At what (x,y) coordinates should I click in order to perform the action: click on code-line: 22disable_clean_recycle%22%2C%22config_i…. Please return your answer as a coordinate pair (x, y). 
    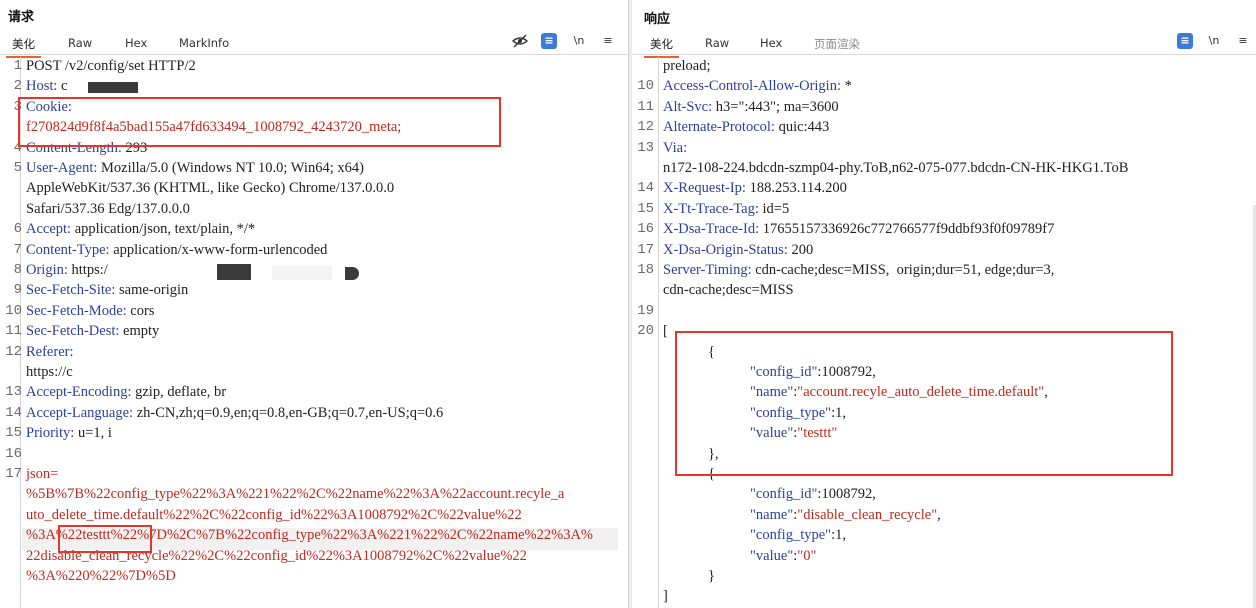
    Looking at the image, I should click on (276, 556).